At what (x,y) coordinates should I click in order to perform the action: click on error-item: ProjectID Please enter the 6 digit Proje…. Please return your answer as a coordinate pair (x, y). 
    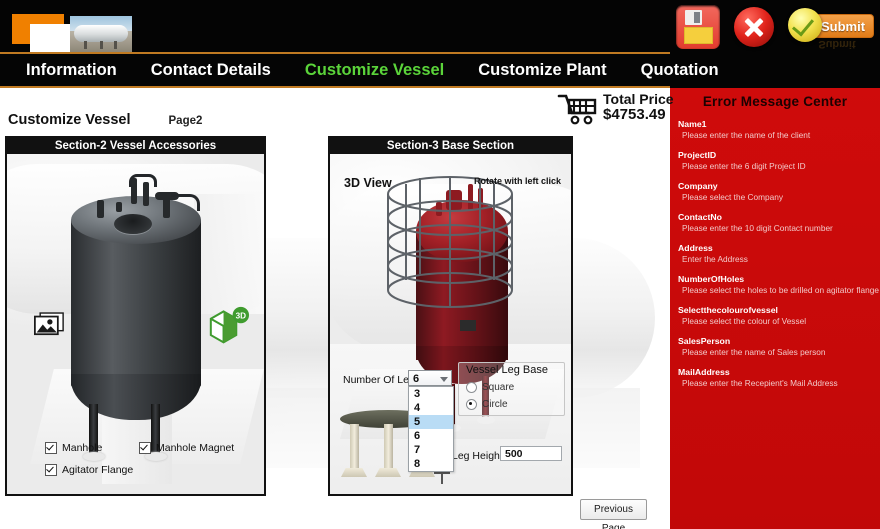
    Looking at the image, I should click on (779, 161).